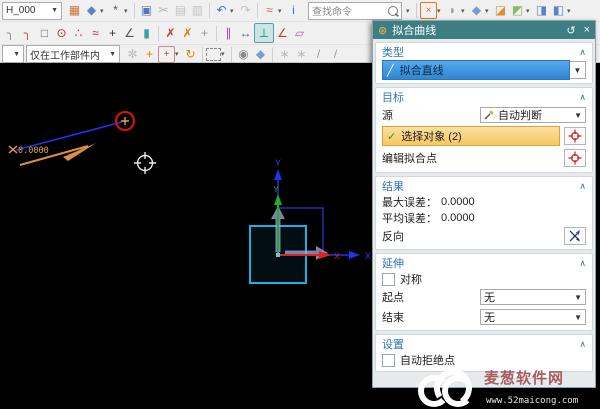 Image resolution: width=600 pixels, height=409 pixels. I want to click on more-tools-icon: *, so click(115, 10).